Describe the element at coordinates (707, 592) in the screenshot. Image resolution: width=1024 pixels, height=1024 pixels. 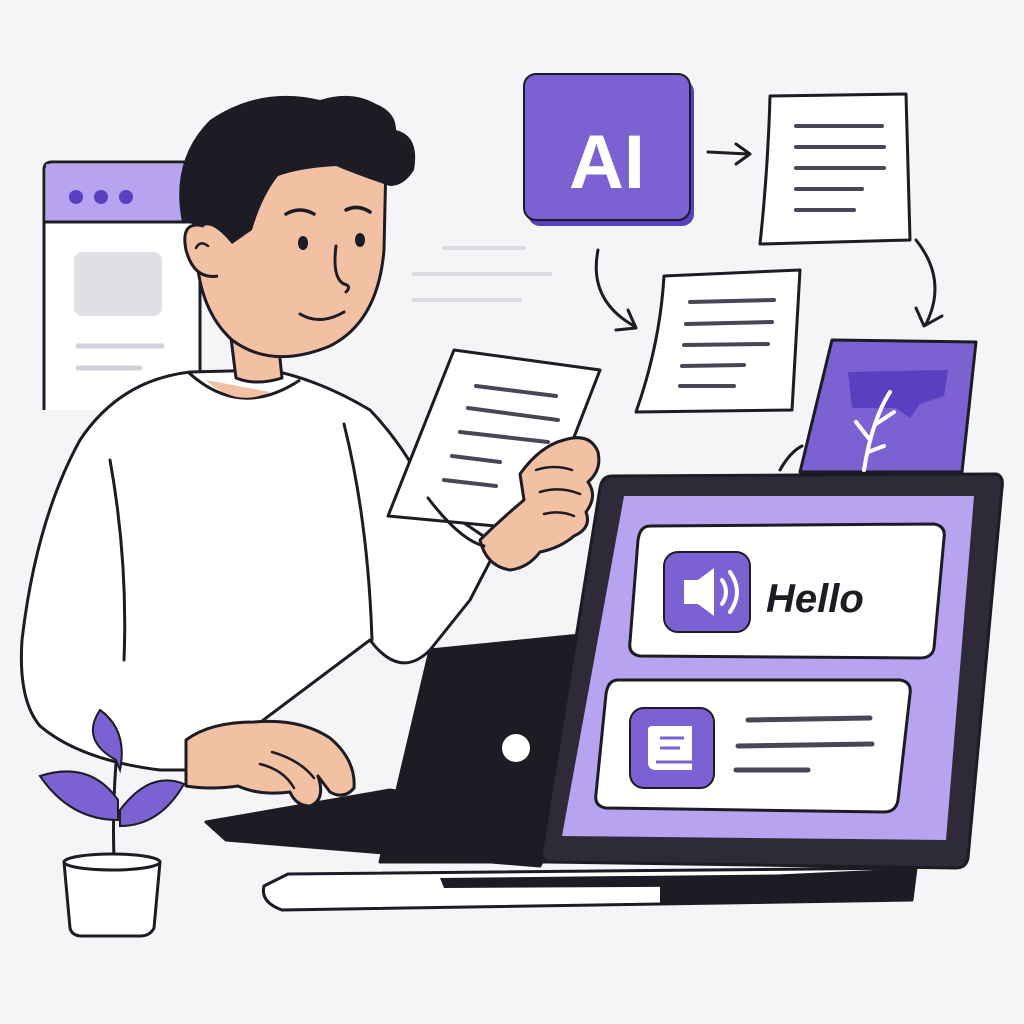
I see `speaker-icon` at that location.